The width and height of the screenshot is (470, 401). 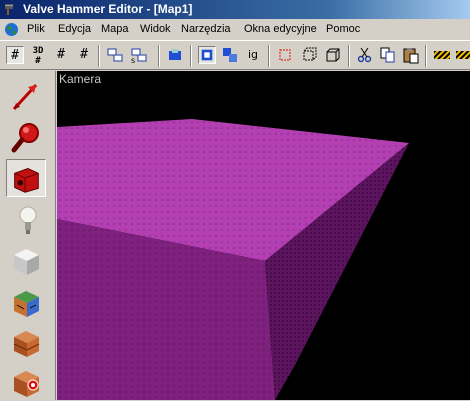 I want to click on selection-tool-icon, so click(x=26, y=96).